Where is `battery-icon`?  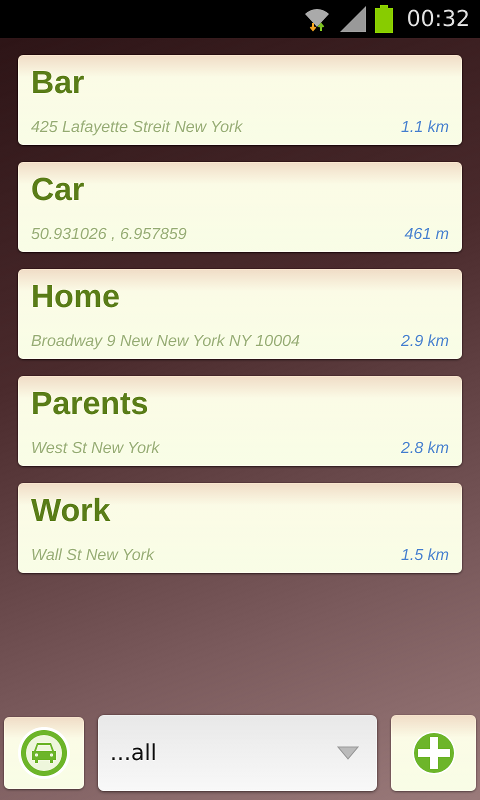 battery-icon is located at coordinates (383, 19).